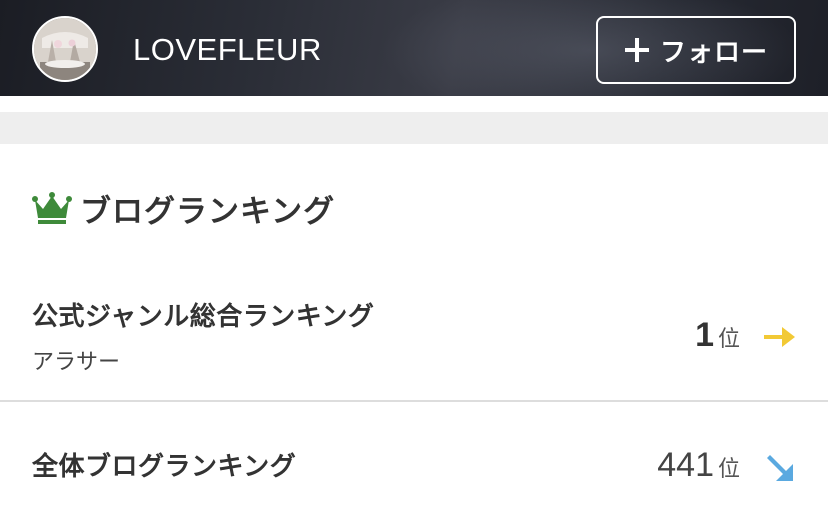 This screenshot has height=532, width=828. I want to click on rank-number: 441, so click(685, 465).